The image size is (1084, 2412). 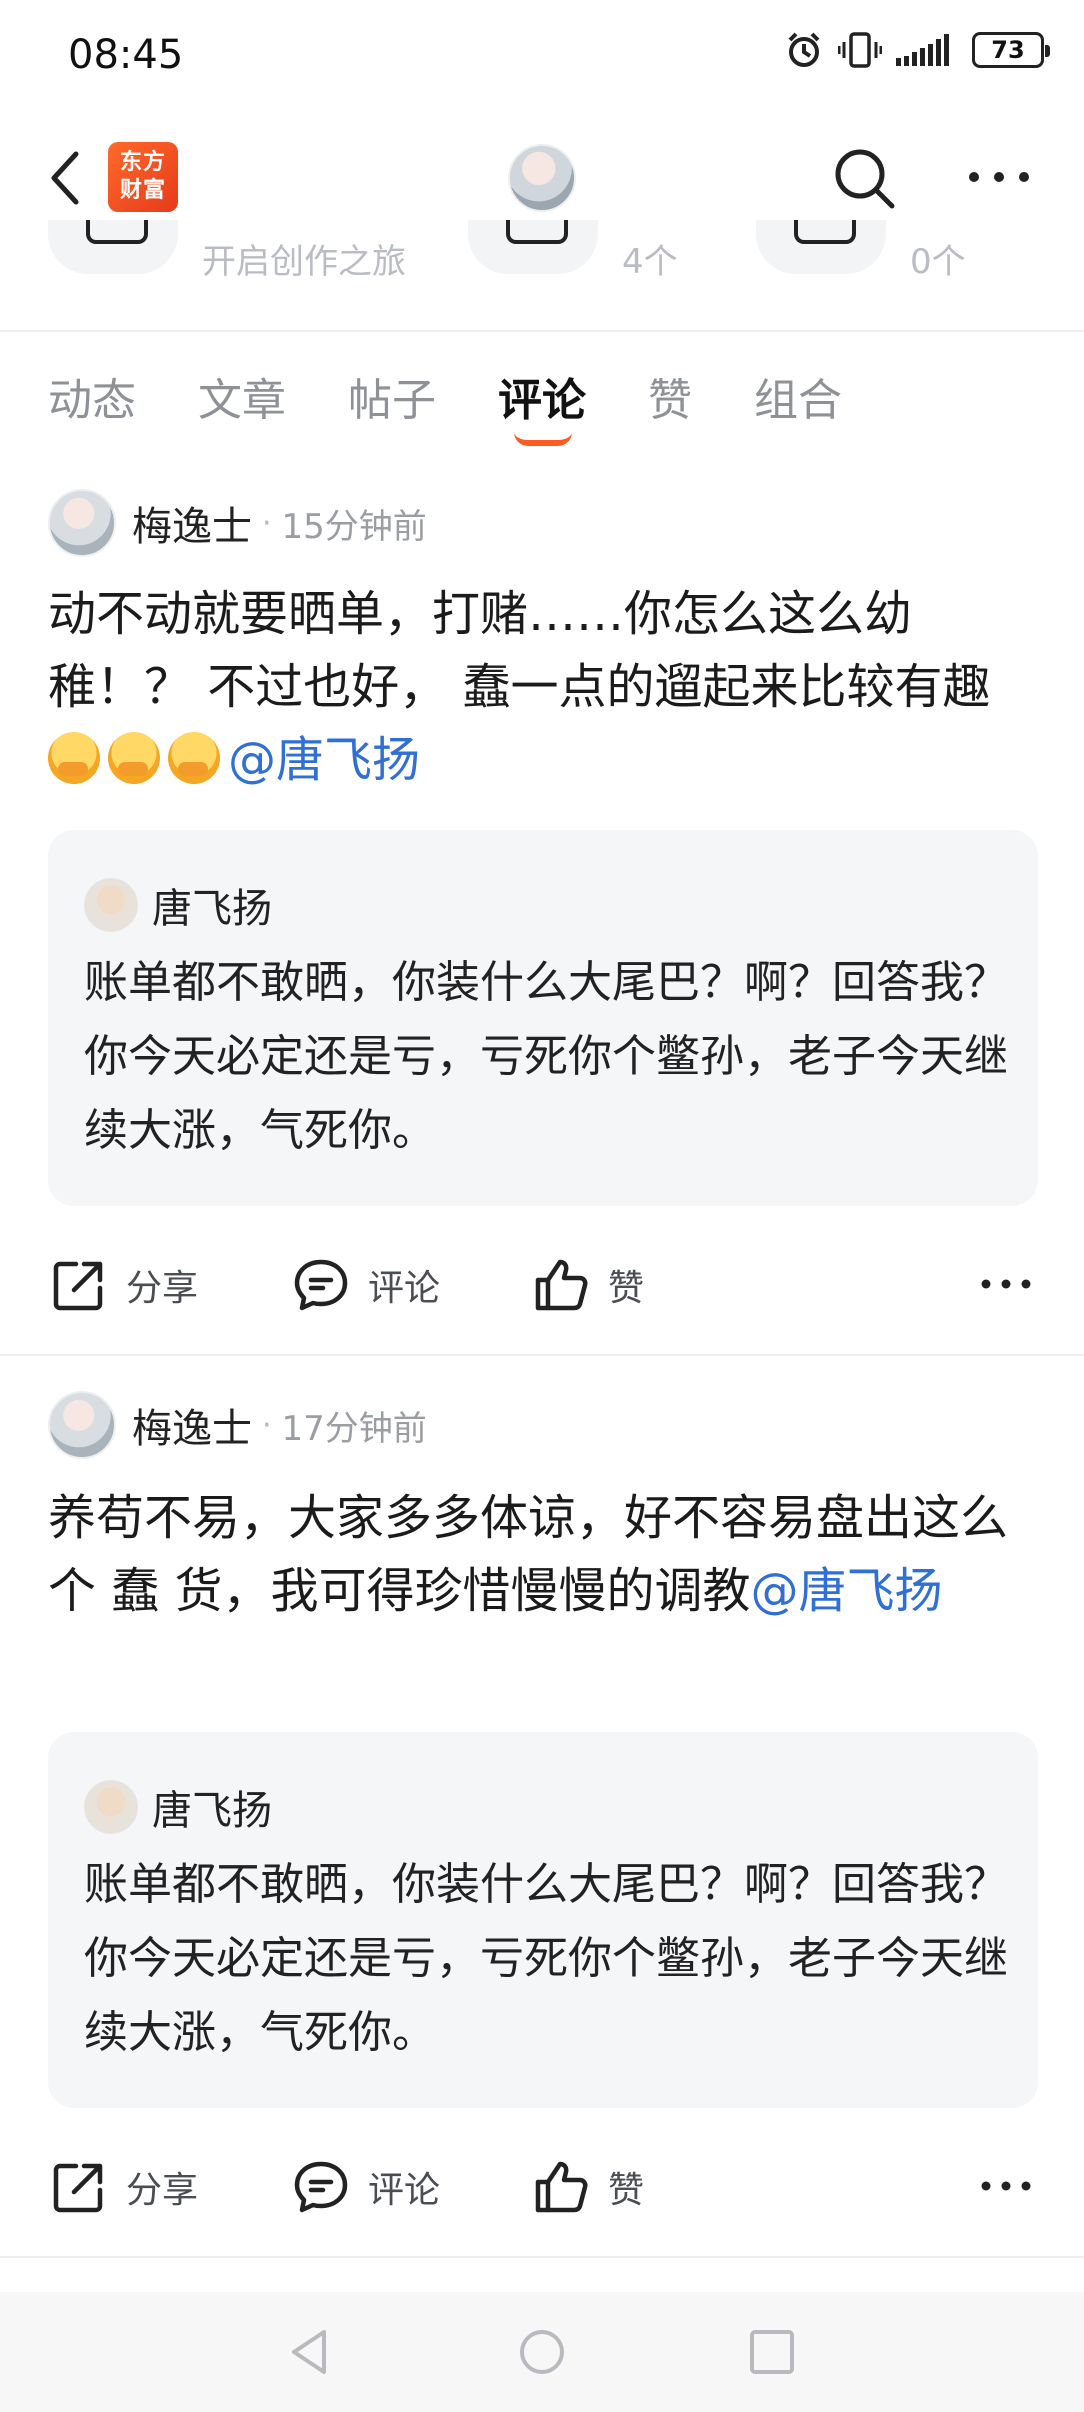 I want to click on nav-recents-icon, so click(x=772, y=2352).